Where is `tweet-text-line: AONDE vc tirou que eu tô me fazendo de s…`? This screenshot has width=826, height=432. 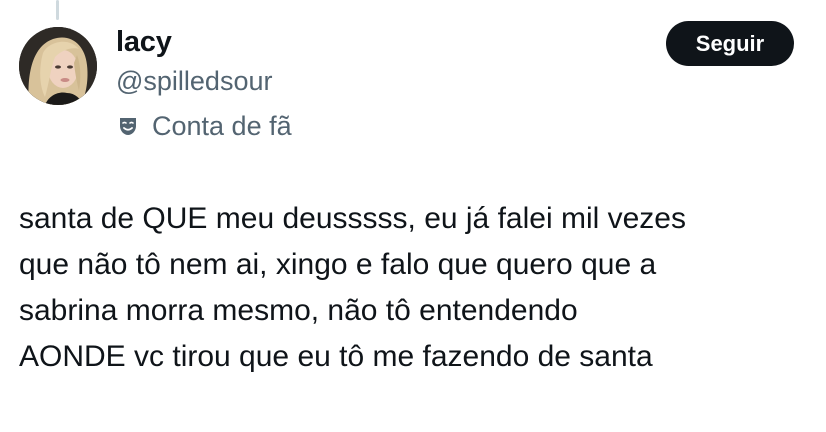 tweet-text-line: AONDE vc tirou que eu tô me fazendo de s… is located at coordinates (336, 356).